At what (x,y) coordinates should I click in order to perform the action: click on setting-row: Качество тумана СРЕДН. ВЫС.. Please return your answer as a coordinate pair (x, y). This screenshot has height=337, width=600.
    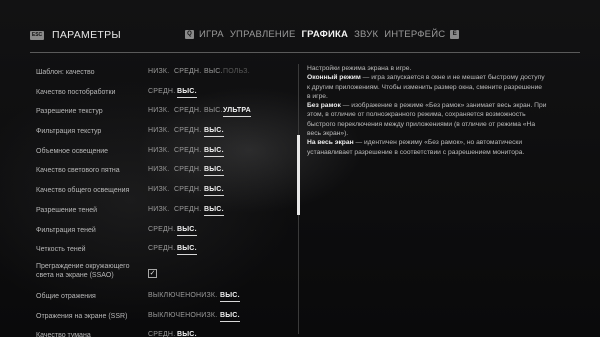
    Looking at the image, I should click on (166, 332).